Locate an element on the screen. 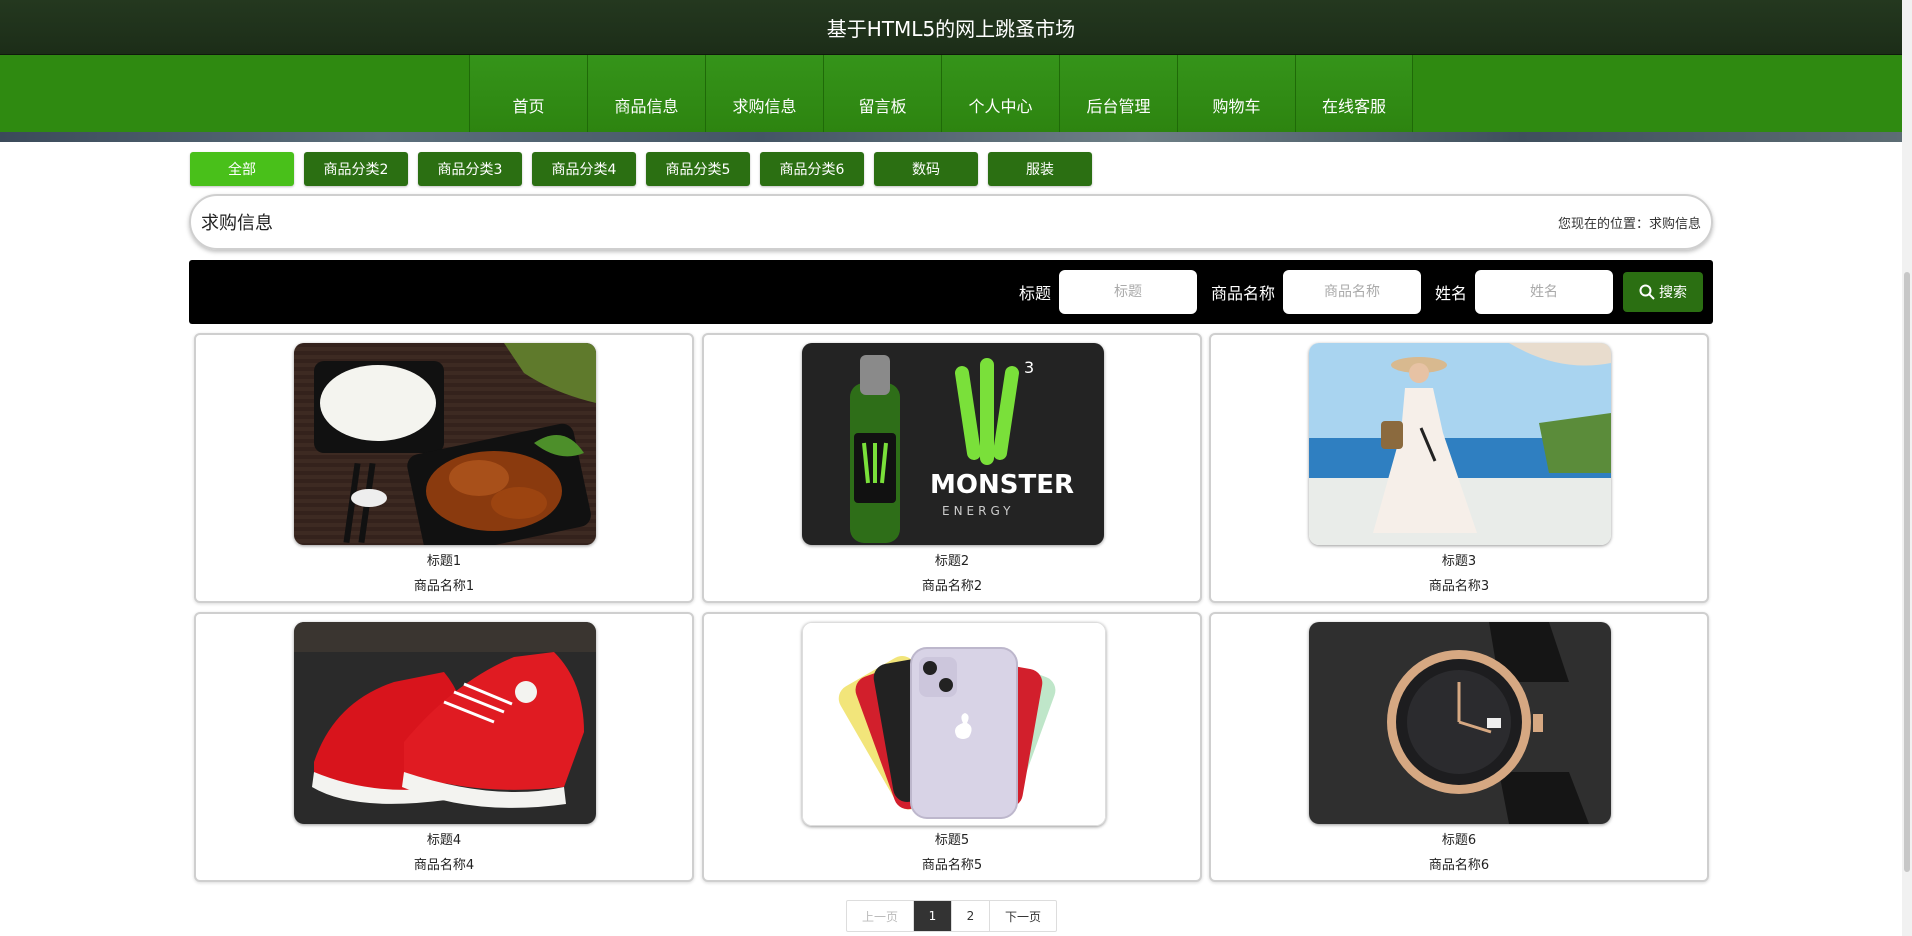 This screenshot has width=1912, height=936. card-title: 标题6 is located at coordinates (1459, 840).